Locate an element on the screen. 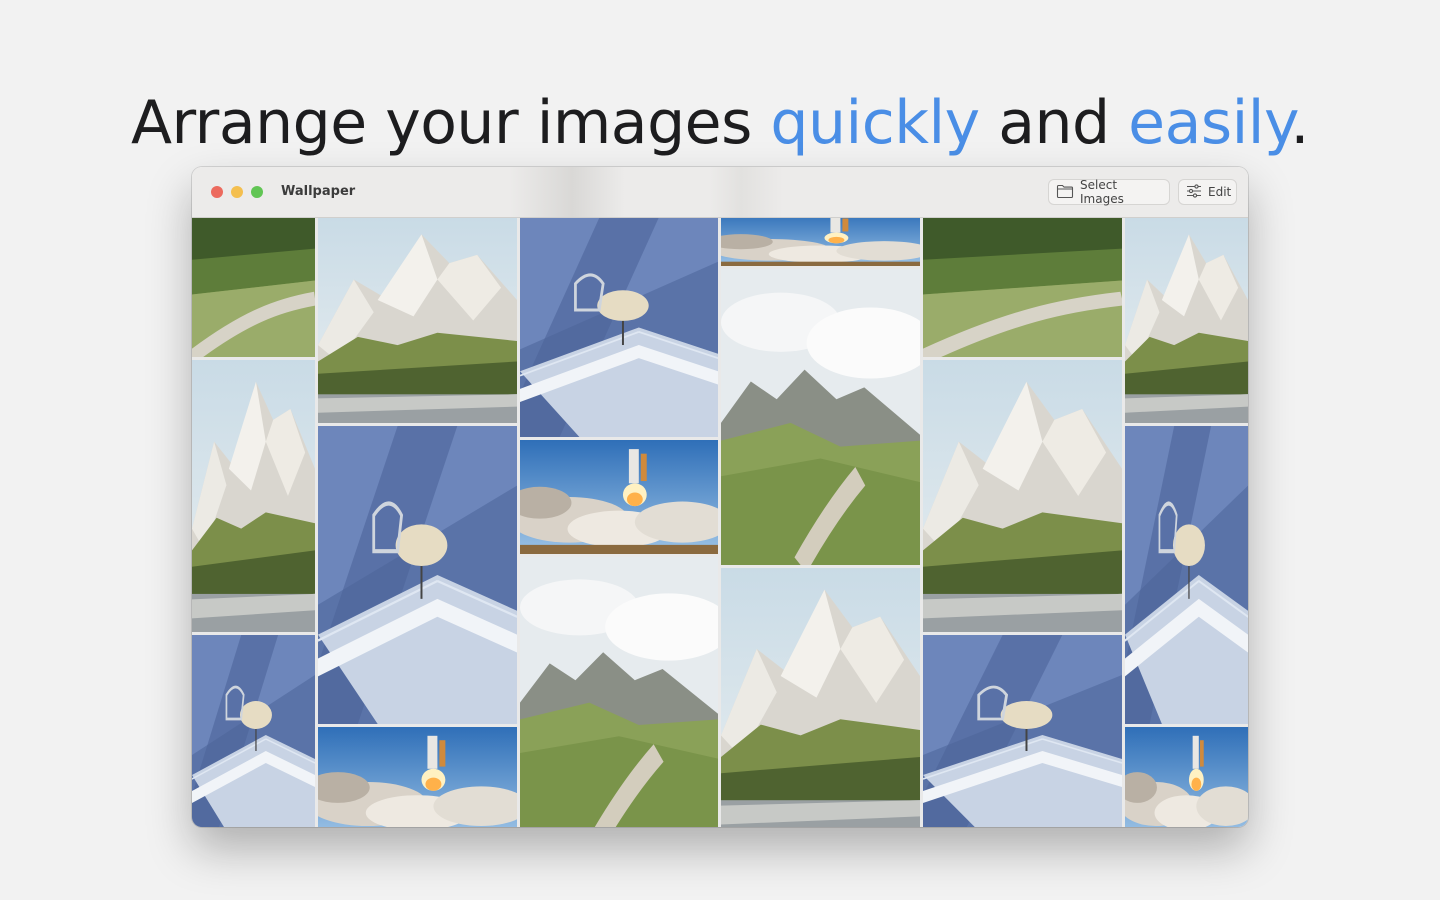 The height and width of the screenshot is (900, 1440). headline-accent-easily: easily is located at coordinates (1209, 123).